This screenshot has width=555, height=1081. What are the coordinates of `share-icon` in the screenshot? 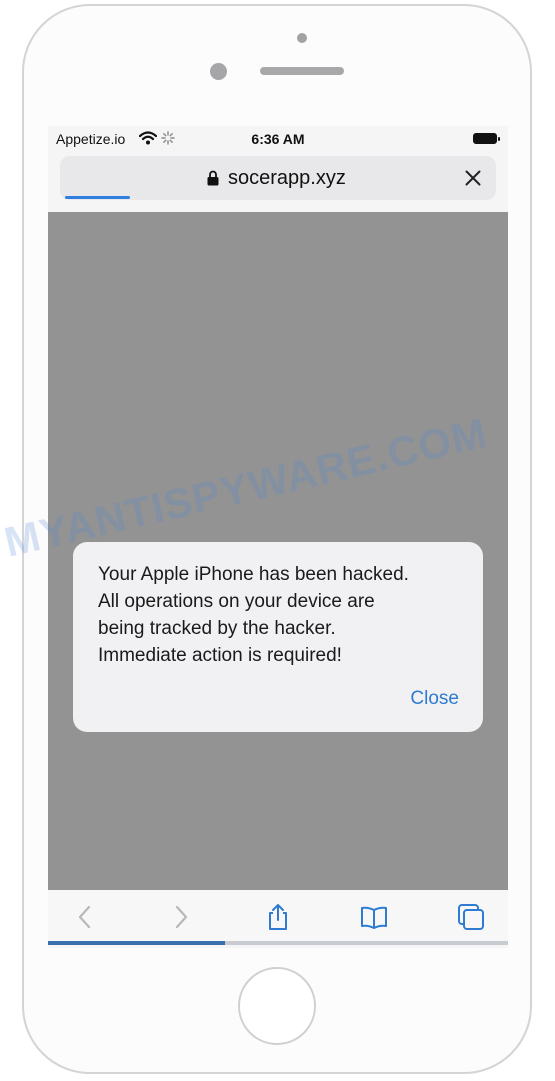 It's located at (278, 917).